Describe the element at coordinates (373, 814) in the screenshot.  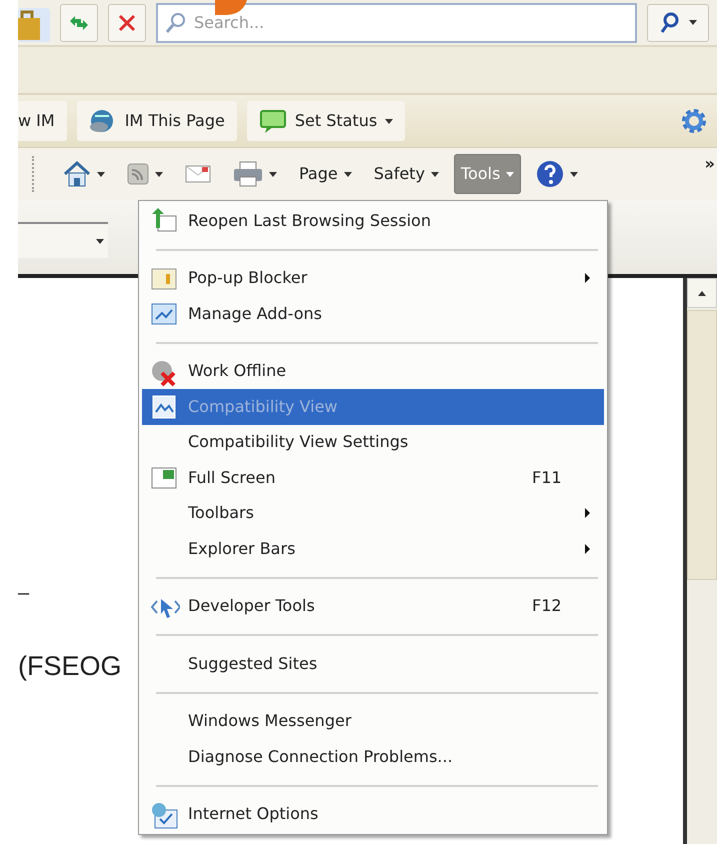
I see `menu-item: Internet Options` at that location.